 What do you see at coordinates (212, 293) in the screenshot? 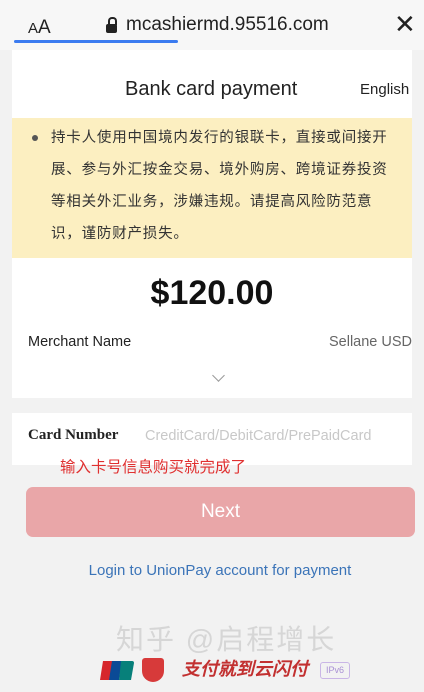
I see `payment-amount: $120.00` at bounding box center [212, 293].